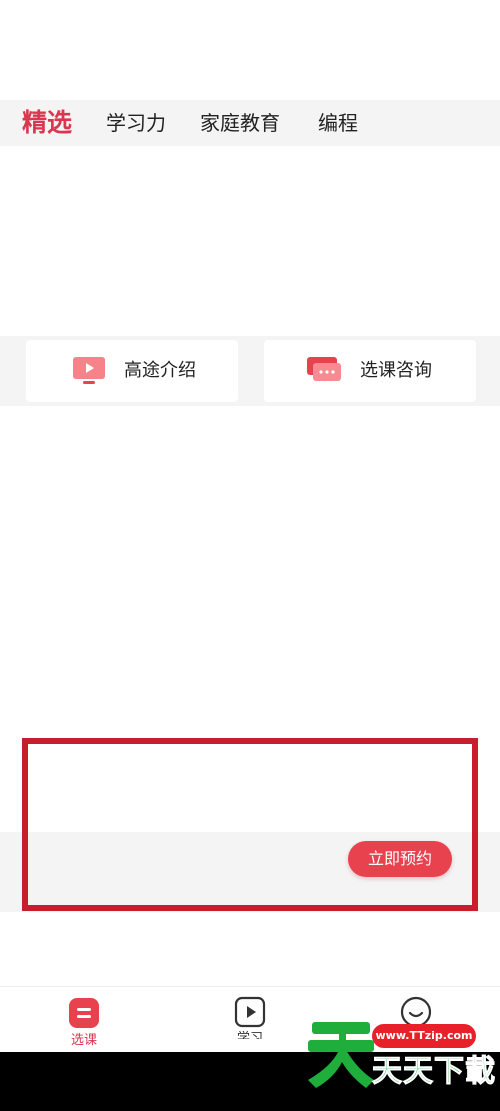 This screenshot has height=1111, width=500. I want to click on consult-card: 选课咨询, so click(370, 371).